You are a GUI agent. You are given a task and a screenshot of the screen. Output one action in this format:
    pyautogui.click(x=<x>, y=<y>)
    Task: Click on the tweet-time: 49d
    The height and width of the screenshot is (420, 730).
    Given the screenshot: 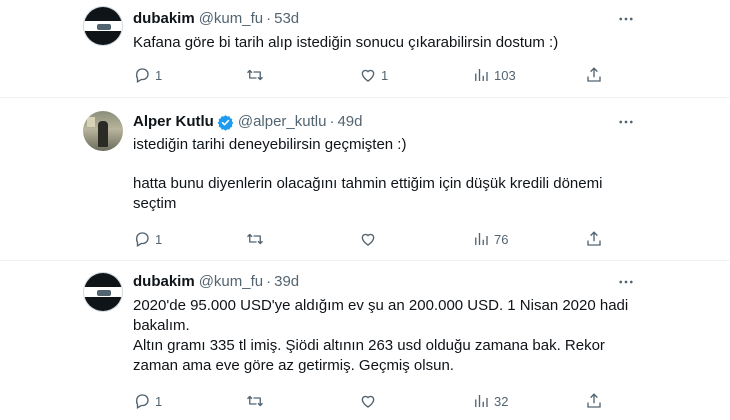 What is the action you would take?
    pyautogui.click(x=349, y=122)
    